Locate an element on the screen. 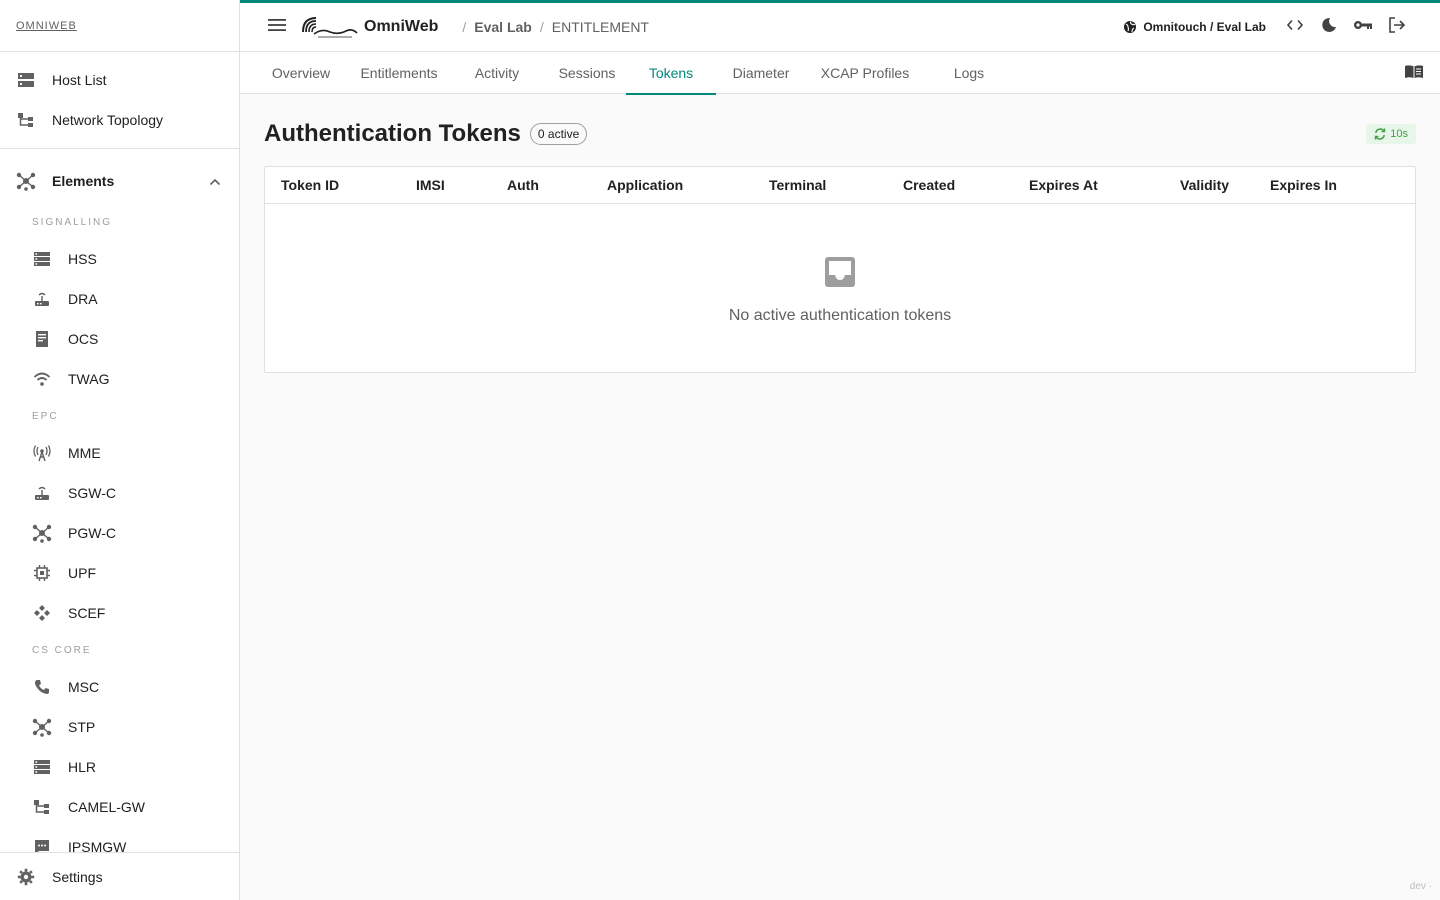  tab-tokens: Tokens is located at coordinates (671, 73).